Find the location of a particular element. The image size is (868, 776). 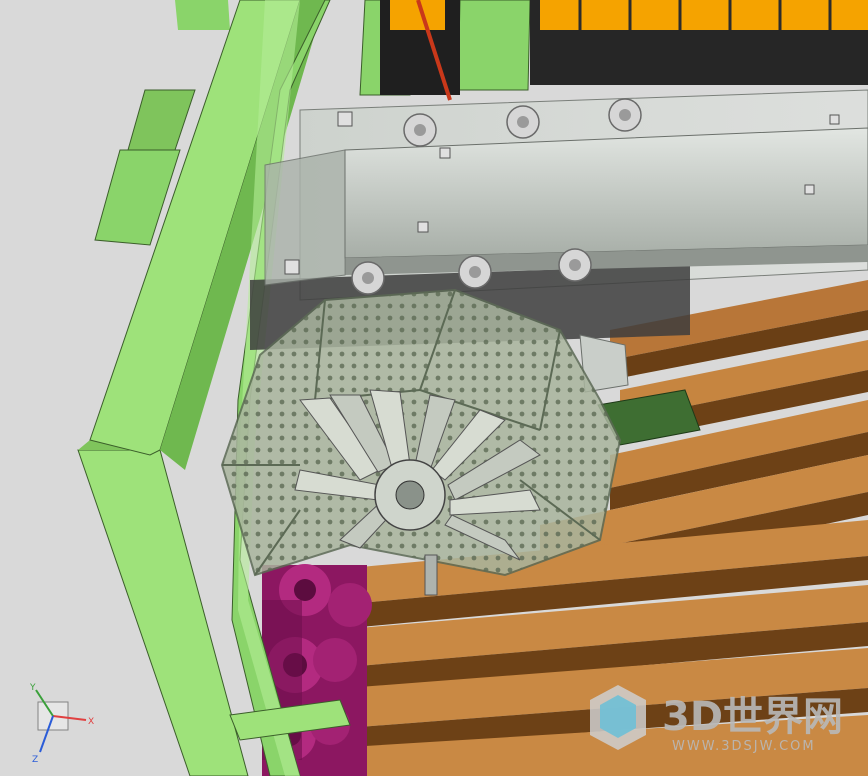

top-bins is located at coordinates (624, 50).